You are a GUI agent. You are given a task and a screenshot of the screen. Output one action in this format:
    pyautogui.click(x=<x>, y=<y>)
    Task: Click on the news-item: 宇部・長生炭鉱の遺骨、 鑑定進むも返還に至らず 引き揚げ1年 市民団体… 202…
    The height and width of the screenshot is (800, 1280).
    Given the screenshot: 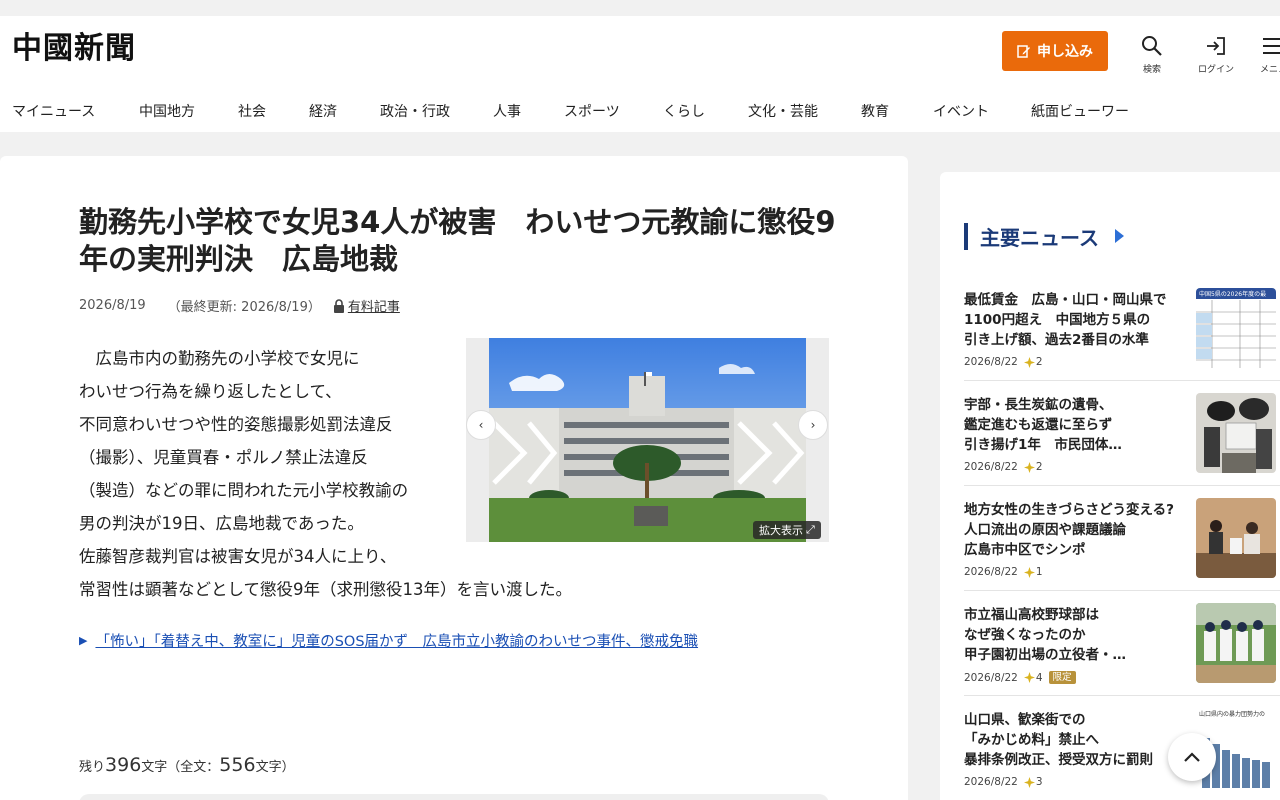 What is the action you would take?
    pyautogui.click(x=1122, y=433)
    